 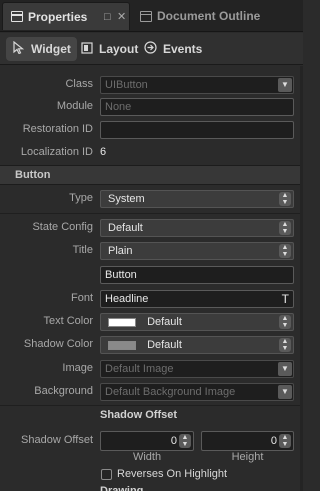 What do you see at coordinates (183, 49) in the screenshot?
I see `tab-events-label: Events` at bounding box center [183, 49].